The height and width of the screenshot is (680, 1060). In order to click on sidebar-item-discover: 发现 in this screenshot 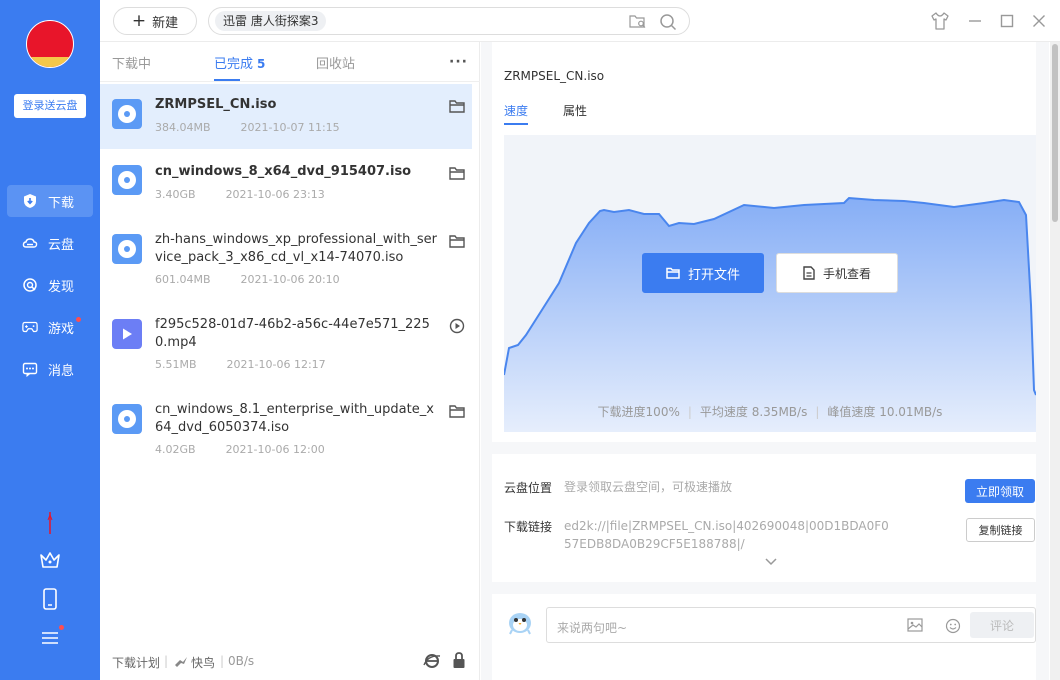, I will do `click(50, 285)`.